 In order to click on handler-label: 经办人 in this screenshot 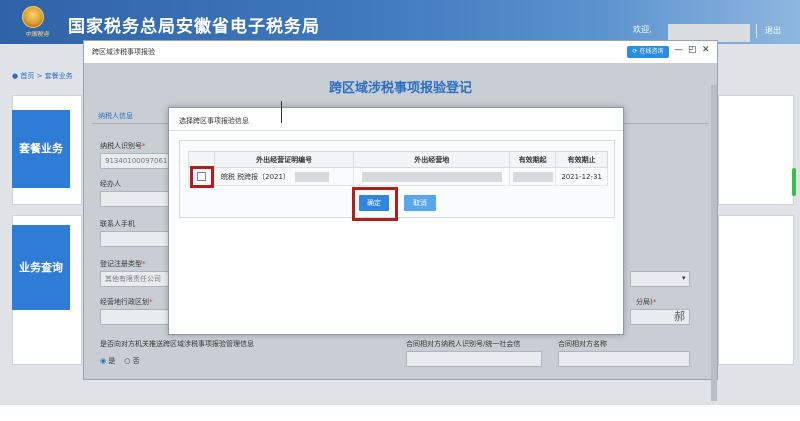, I will do `click(110, 184)`.